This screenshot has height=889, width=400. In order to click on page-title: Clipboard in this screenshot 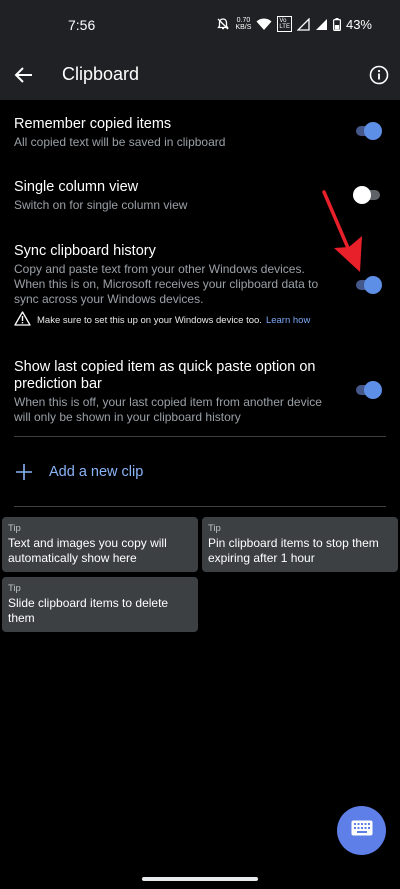, I will do `click(101, 74)`.